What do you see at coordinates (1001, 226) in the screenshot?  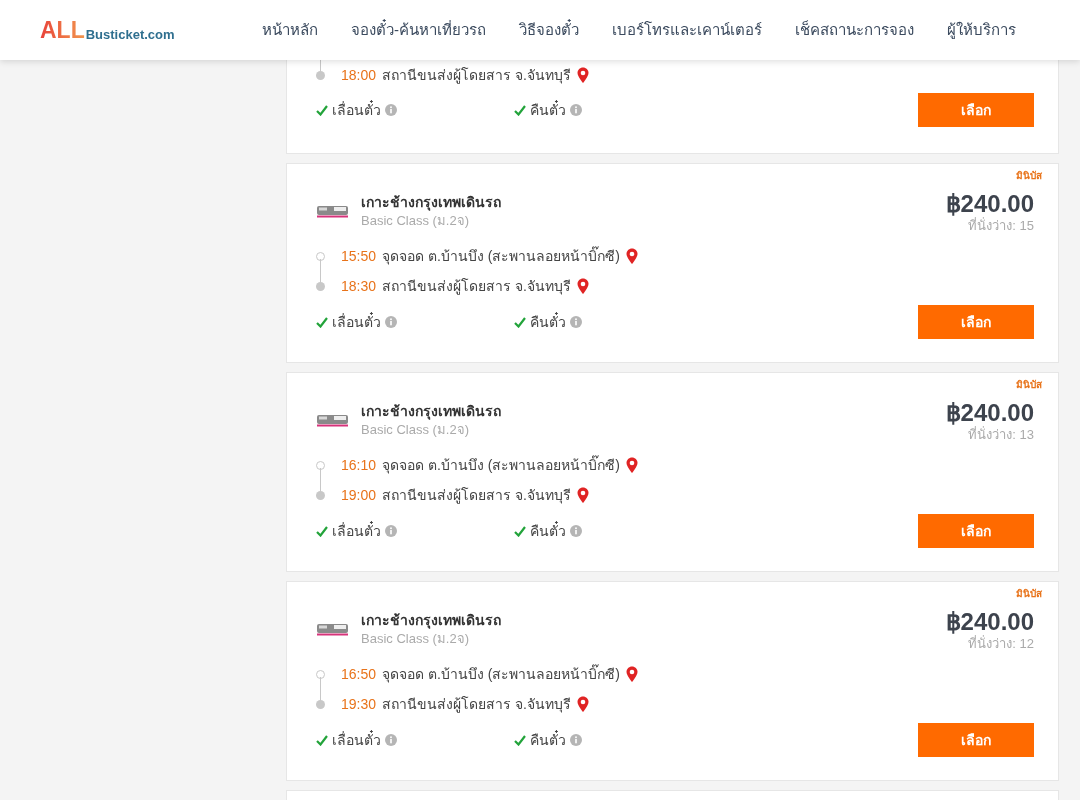 I see `seats-available: ที่นั่งว่าง: 15` at bounding box center [1001, 226].